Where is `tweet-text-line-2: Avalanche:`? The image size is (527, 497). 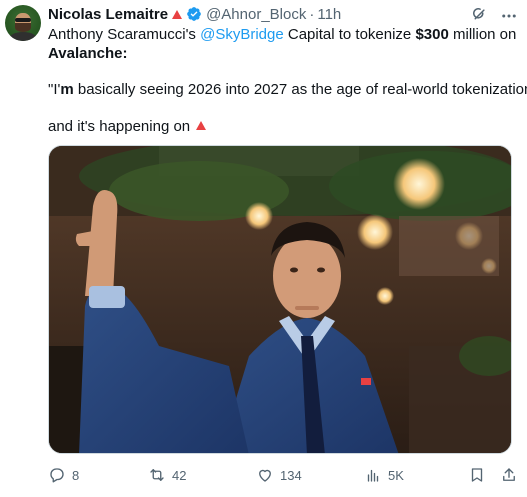 tweet-text-line-2: Avalanche: is located at coordinates (87, 53).